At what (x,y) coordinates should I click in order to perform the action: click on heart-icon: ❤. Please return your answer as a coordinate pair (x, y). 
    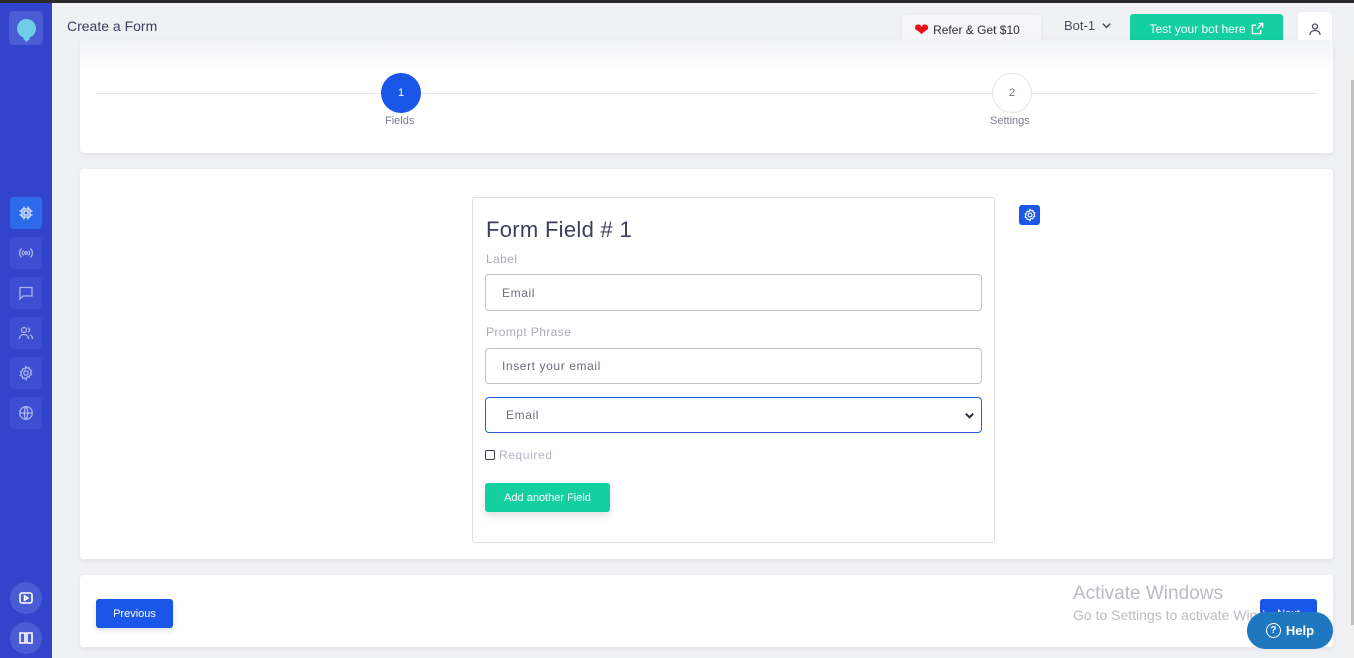
    Looking at the image, I should click on (922, 30).